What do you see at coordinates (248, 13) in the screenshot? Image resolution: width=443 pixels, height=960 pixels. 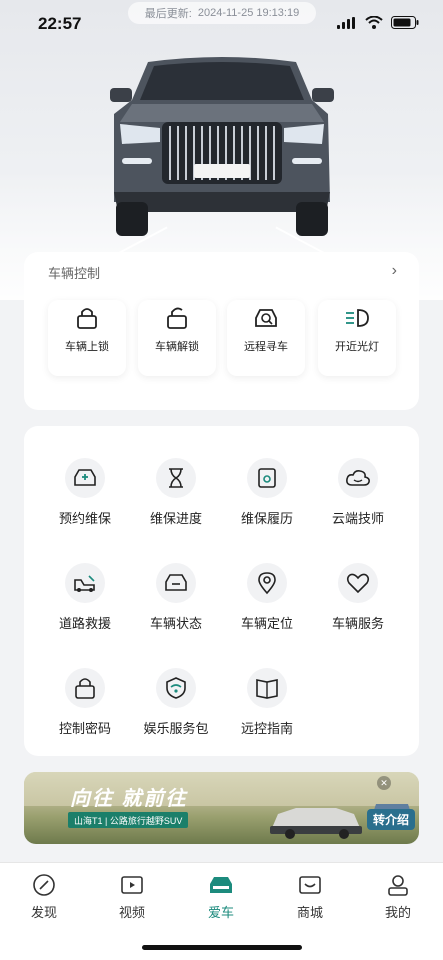 I see `last-update-time: 2024-11-25 19:13:19` at bounding box center [248, 13].